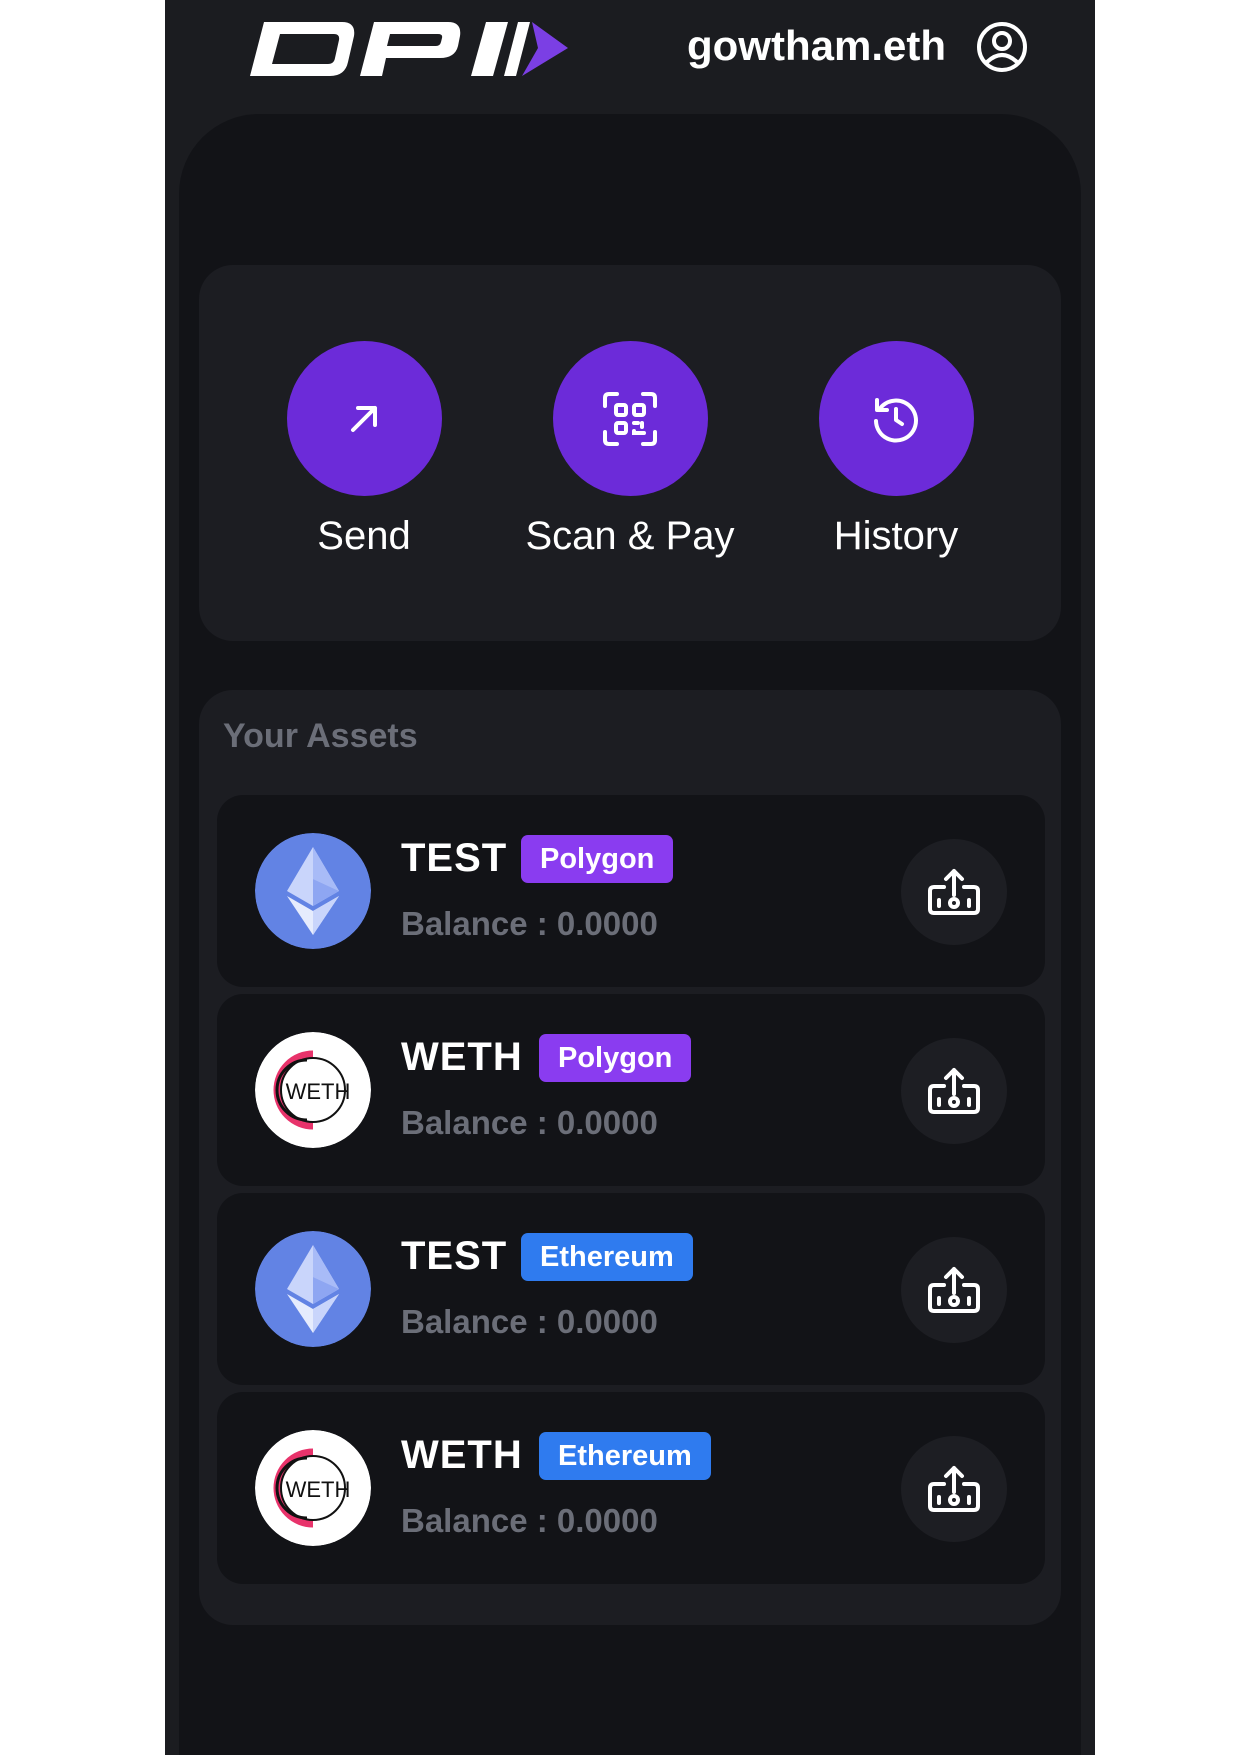  Describe the element at coordinates (1002, 47) in the screenshot. I see `user-circle-icon` at that location.